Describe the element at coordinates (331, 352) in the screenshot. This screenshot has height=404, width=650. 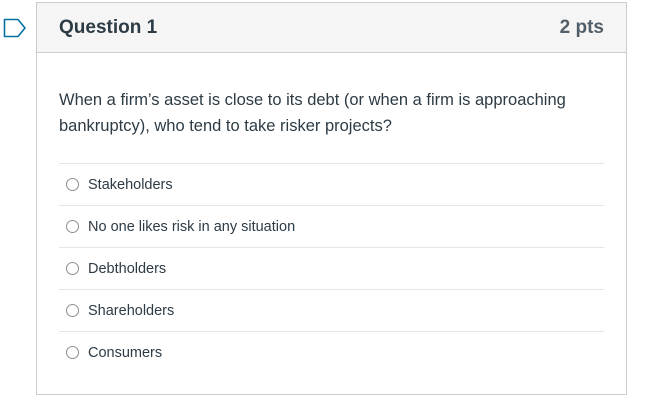
I see `answer-option: Consumers` at that location.